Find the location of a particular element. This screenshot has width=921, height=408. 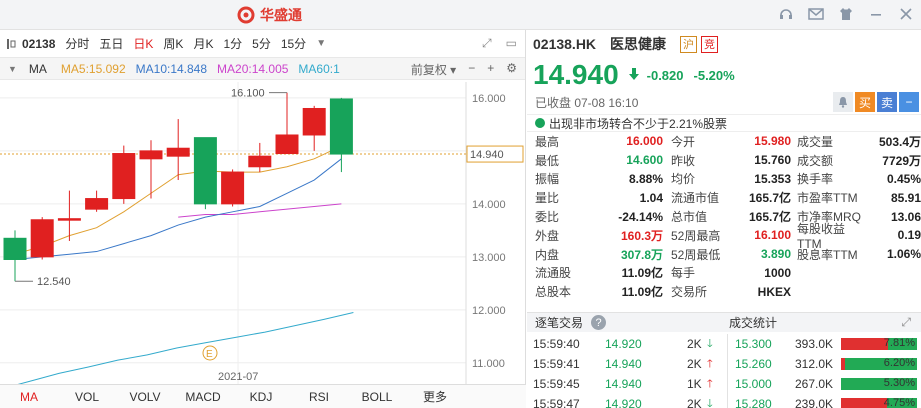

quote-field-label: 今开 is located at coordinates (683, 141).